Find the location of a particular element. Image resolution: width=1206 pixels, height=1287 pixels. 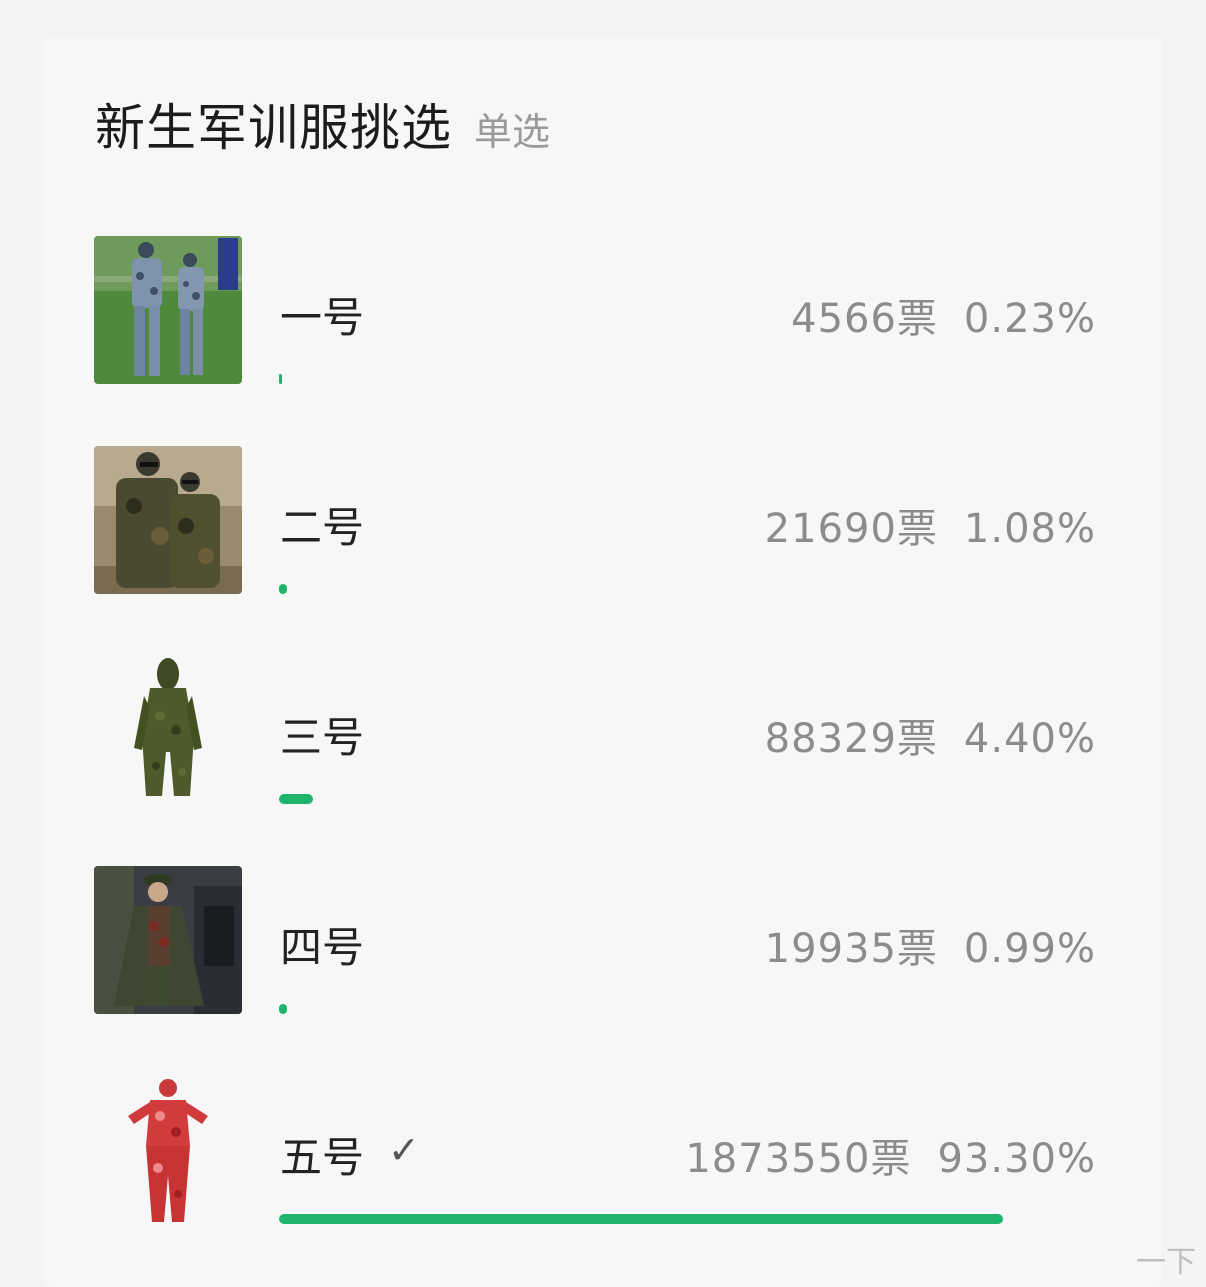

option-percent: 93.30% is located at coordinates (1016, 1159).